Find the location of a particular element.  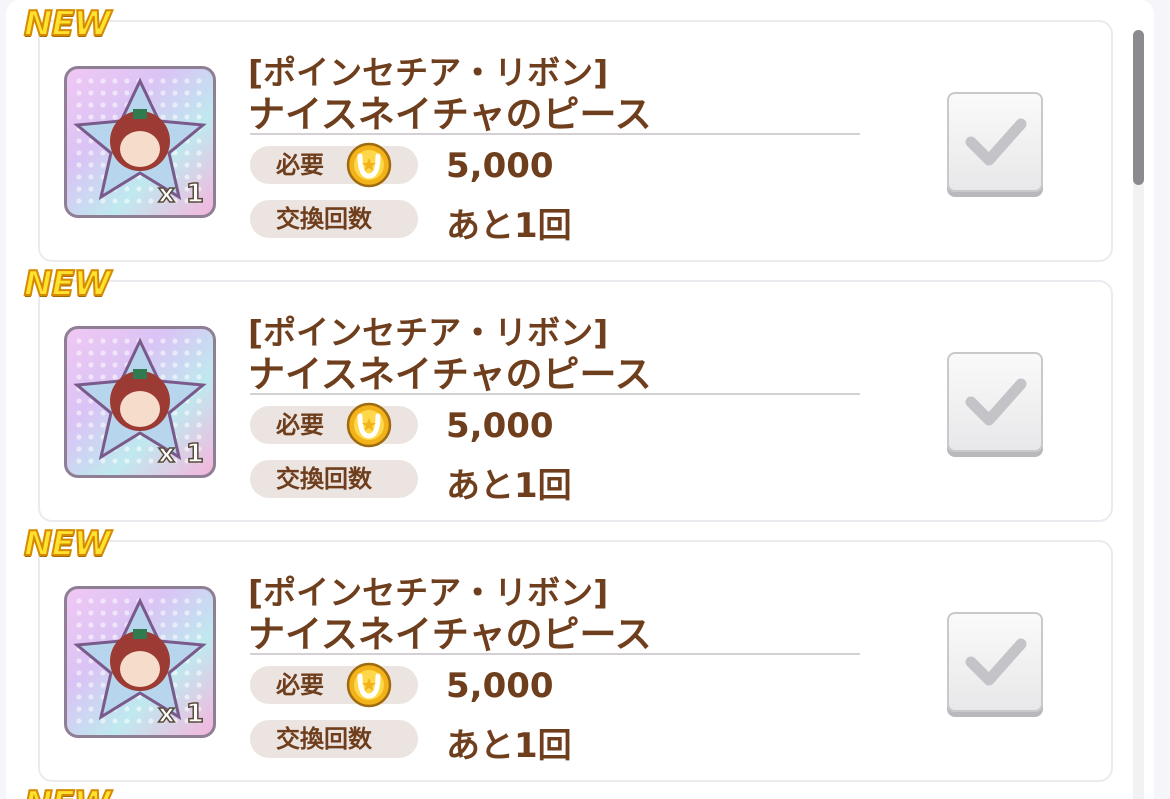

scrollbar-thumb is located at coordinates (1138, 107).